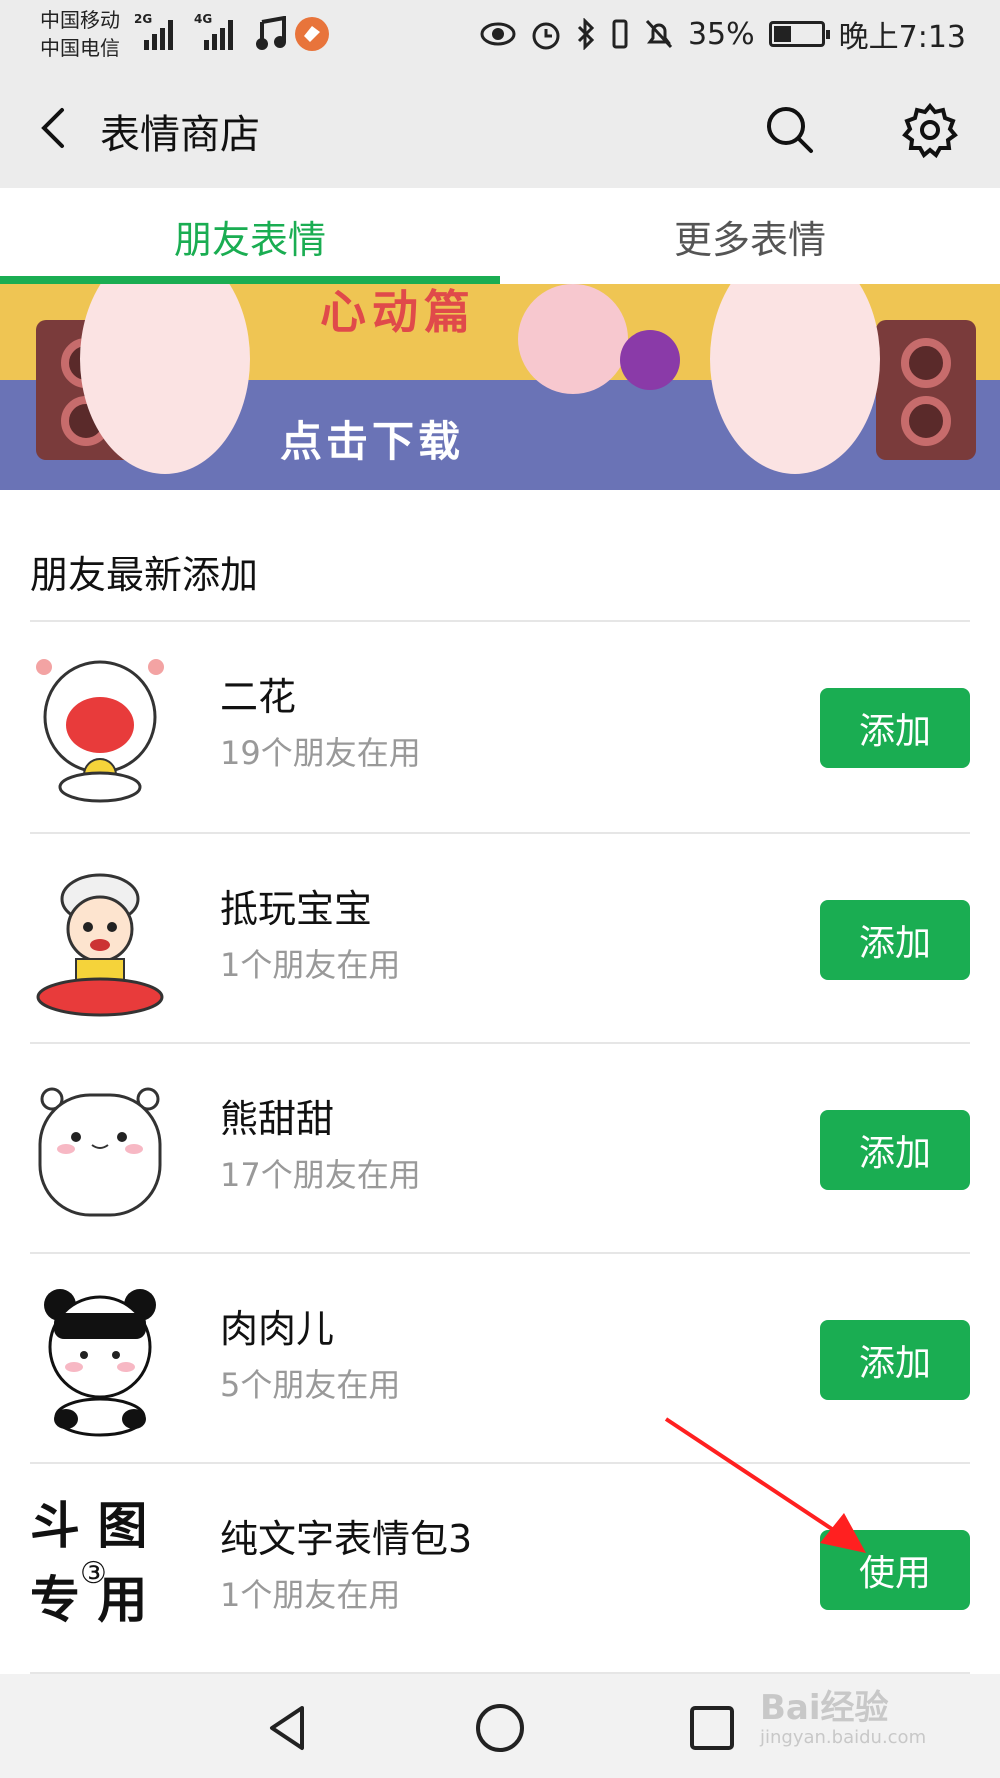 The width and height of the screenshot is (1000, 1778). What do you see at coordinates (500, 129) in the screenshot?
I see `header: 表情商店` at bounding box center [500, 129].